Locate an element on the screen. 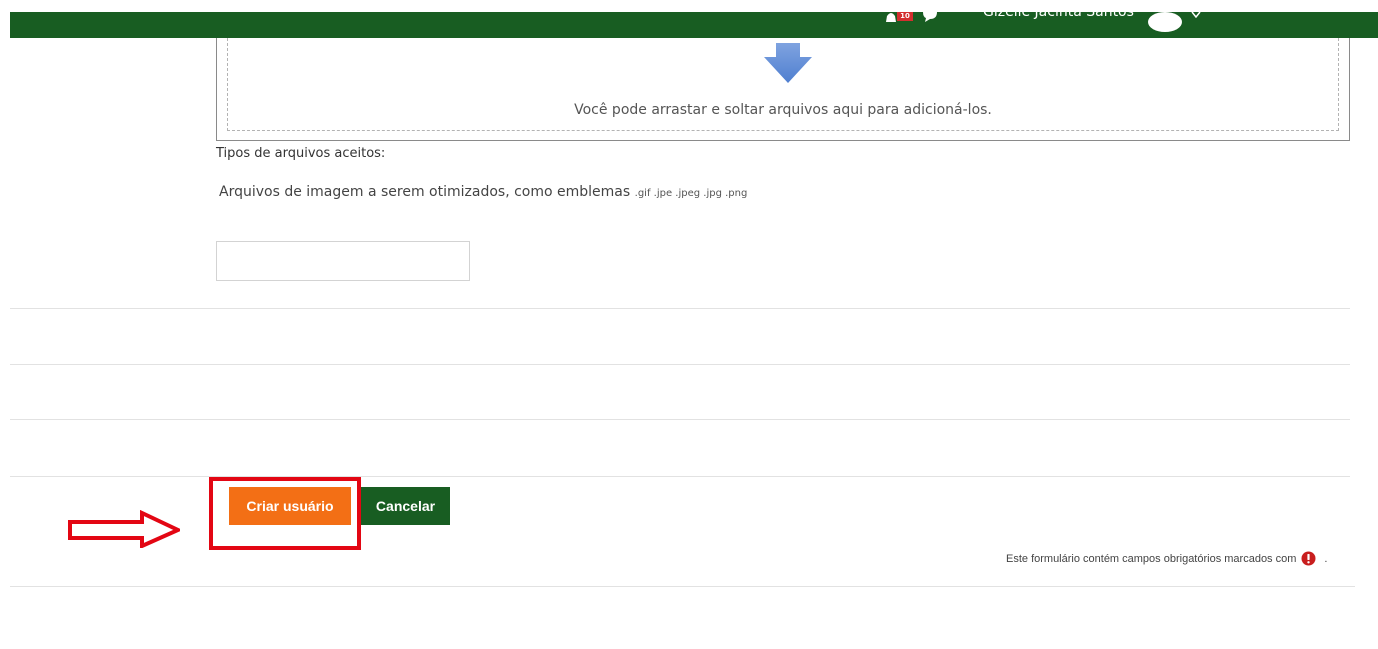 The height and width of the screenshot is (649, 1378). accepted-types-label: Tipos de arquivos aceitos: is located at coordinates (301, 153).